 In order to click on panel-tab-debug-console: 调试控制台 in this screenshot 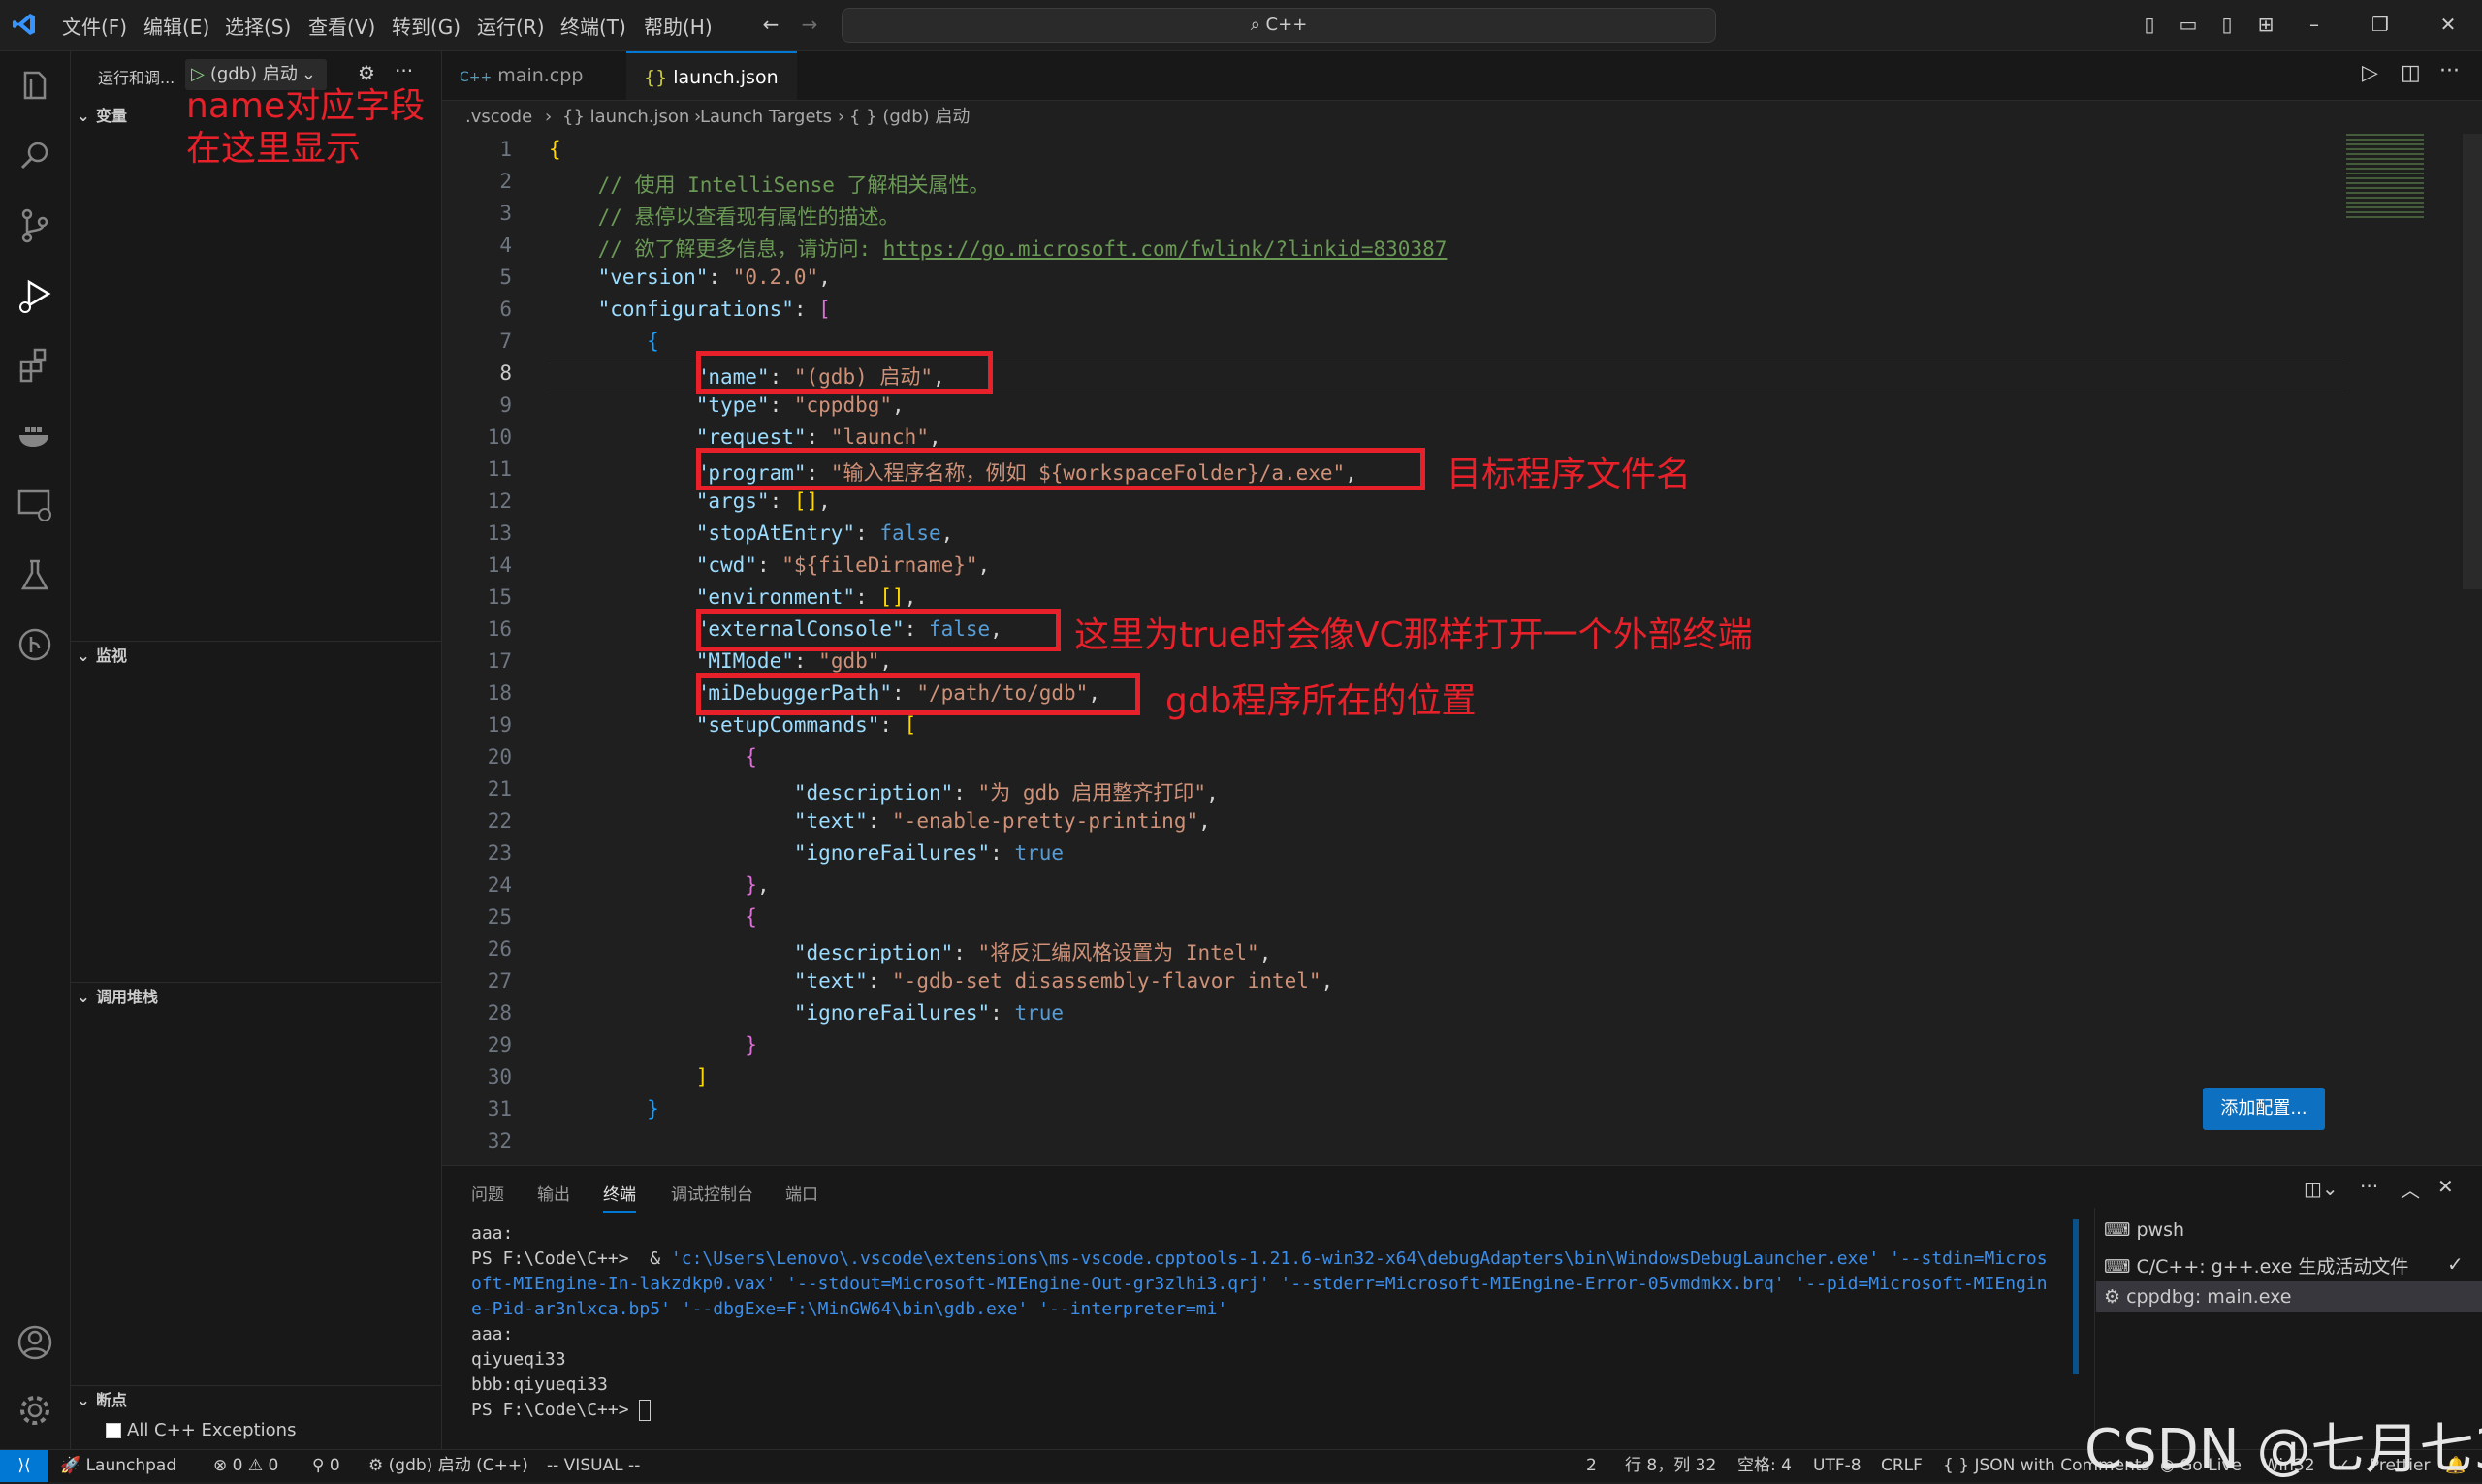, I will do `click(712, 1193)`.